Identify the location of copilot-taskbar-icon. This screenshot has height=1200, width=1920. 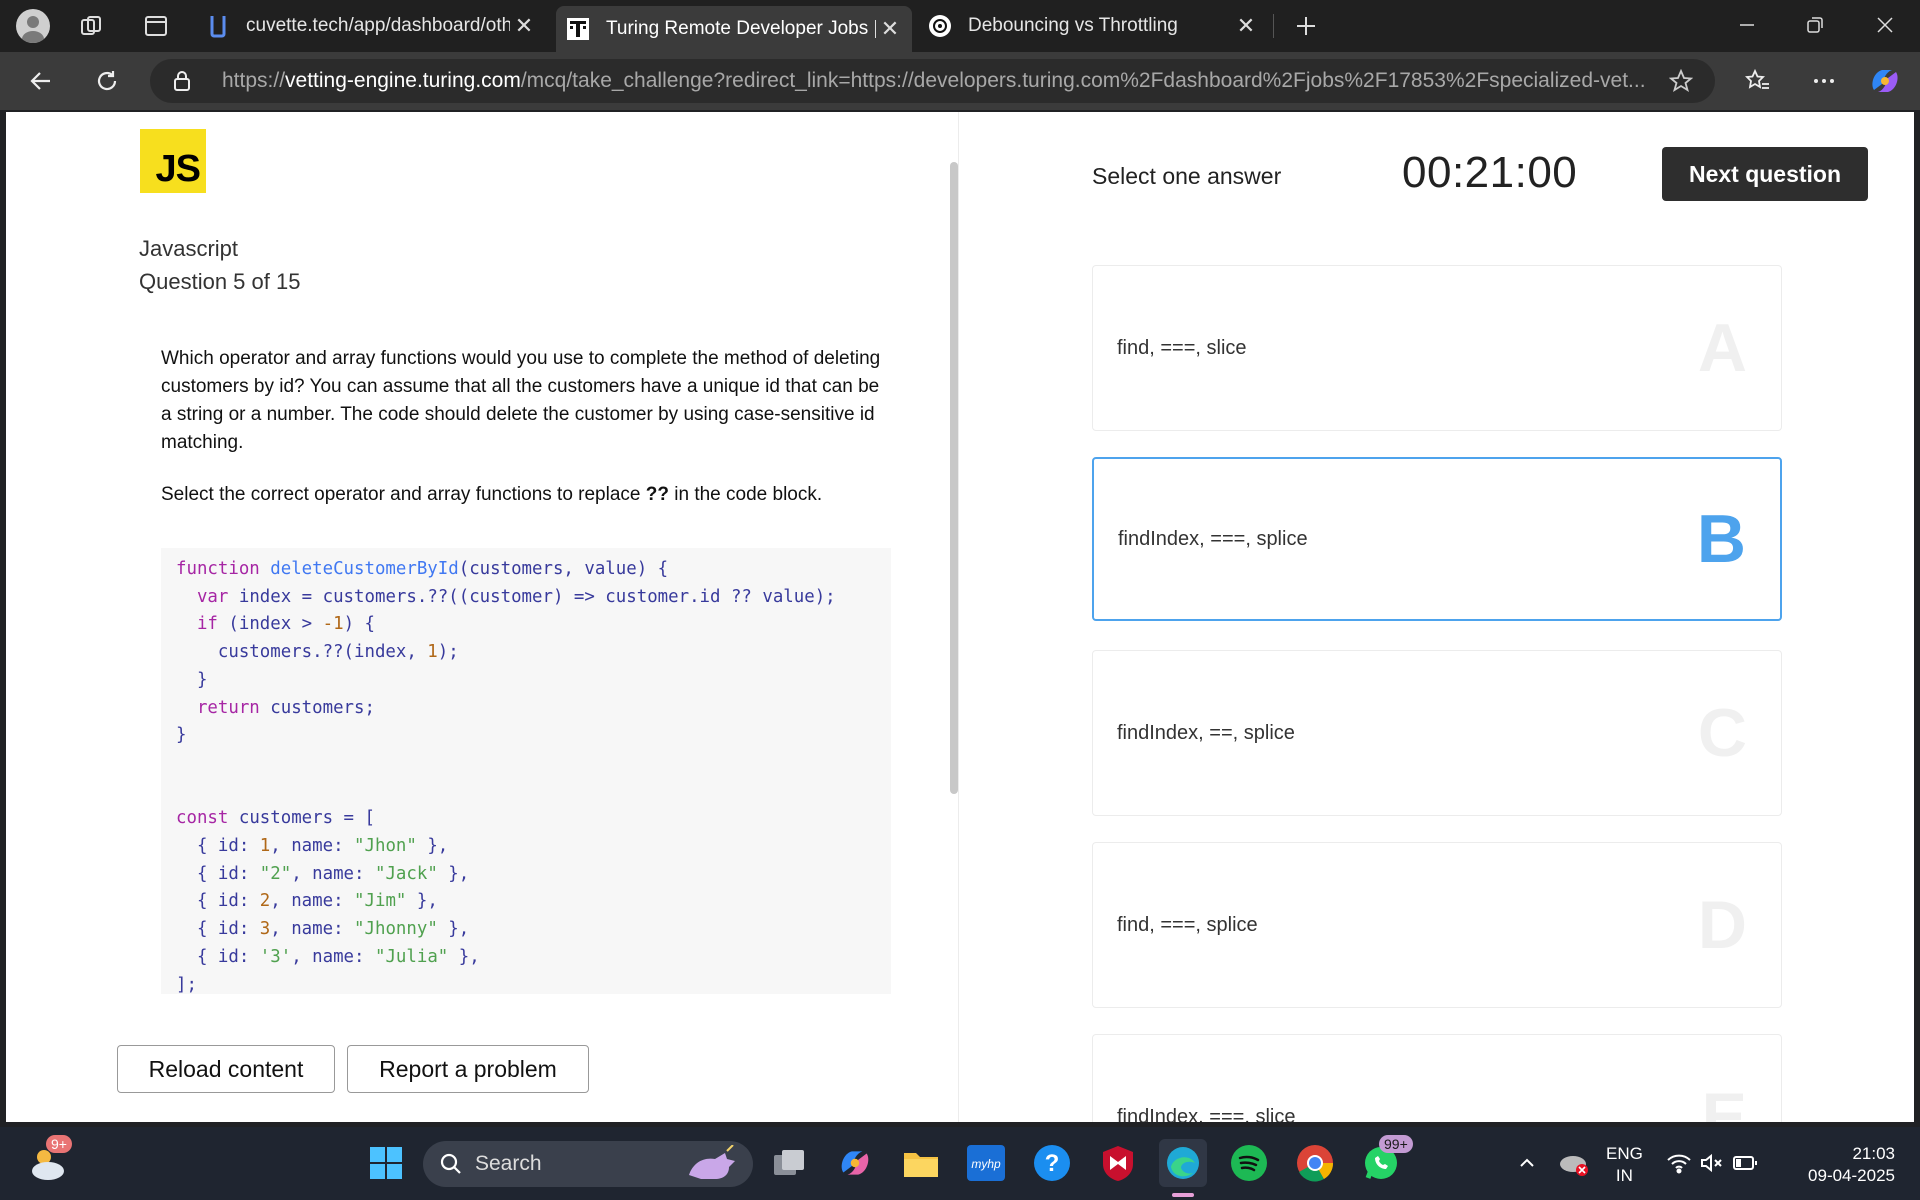
(855, 1163).